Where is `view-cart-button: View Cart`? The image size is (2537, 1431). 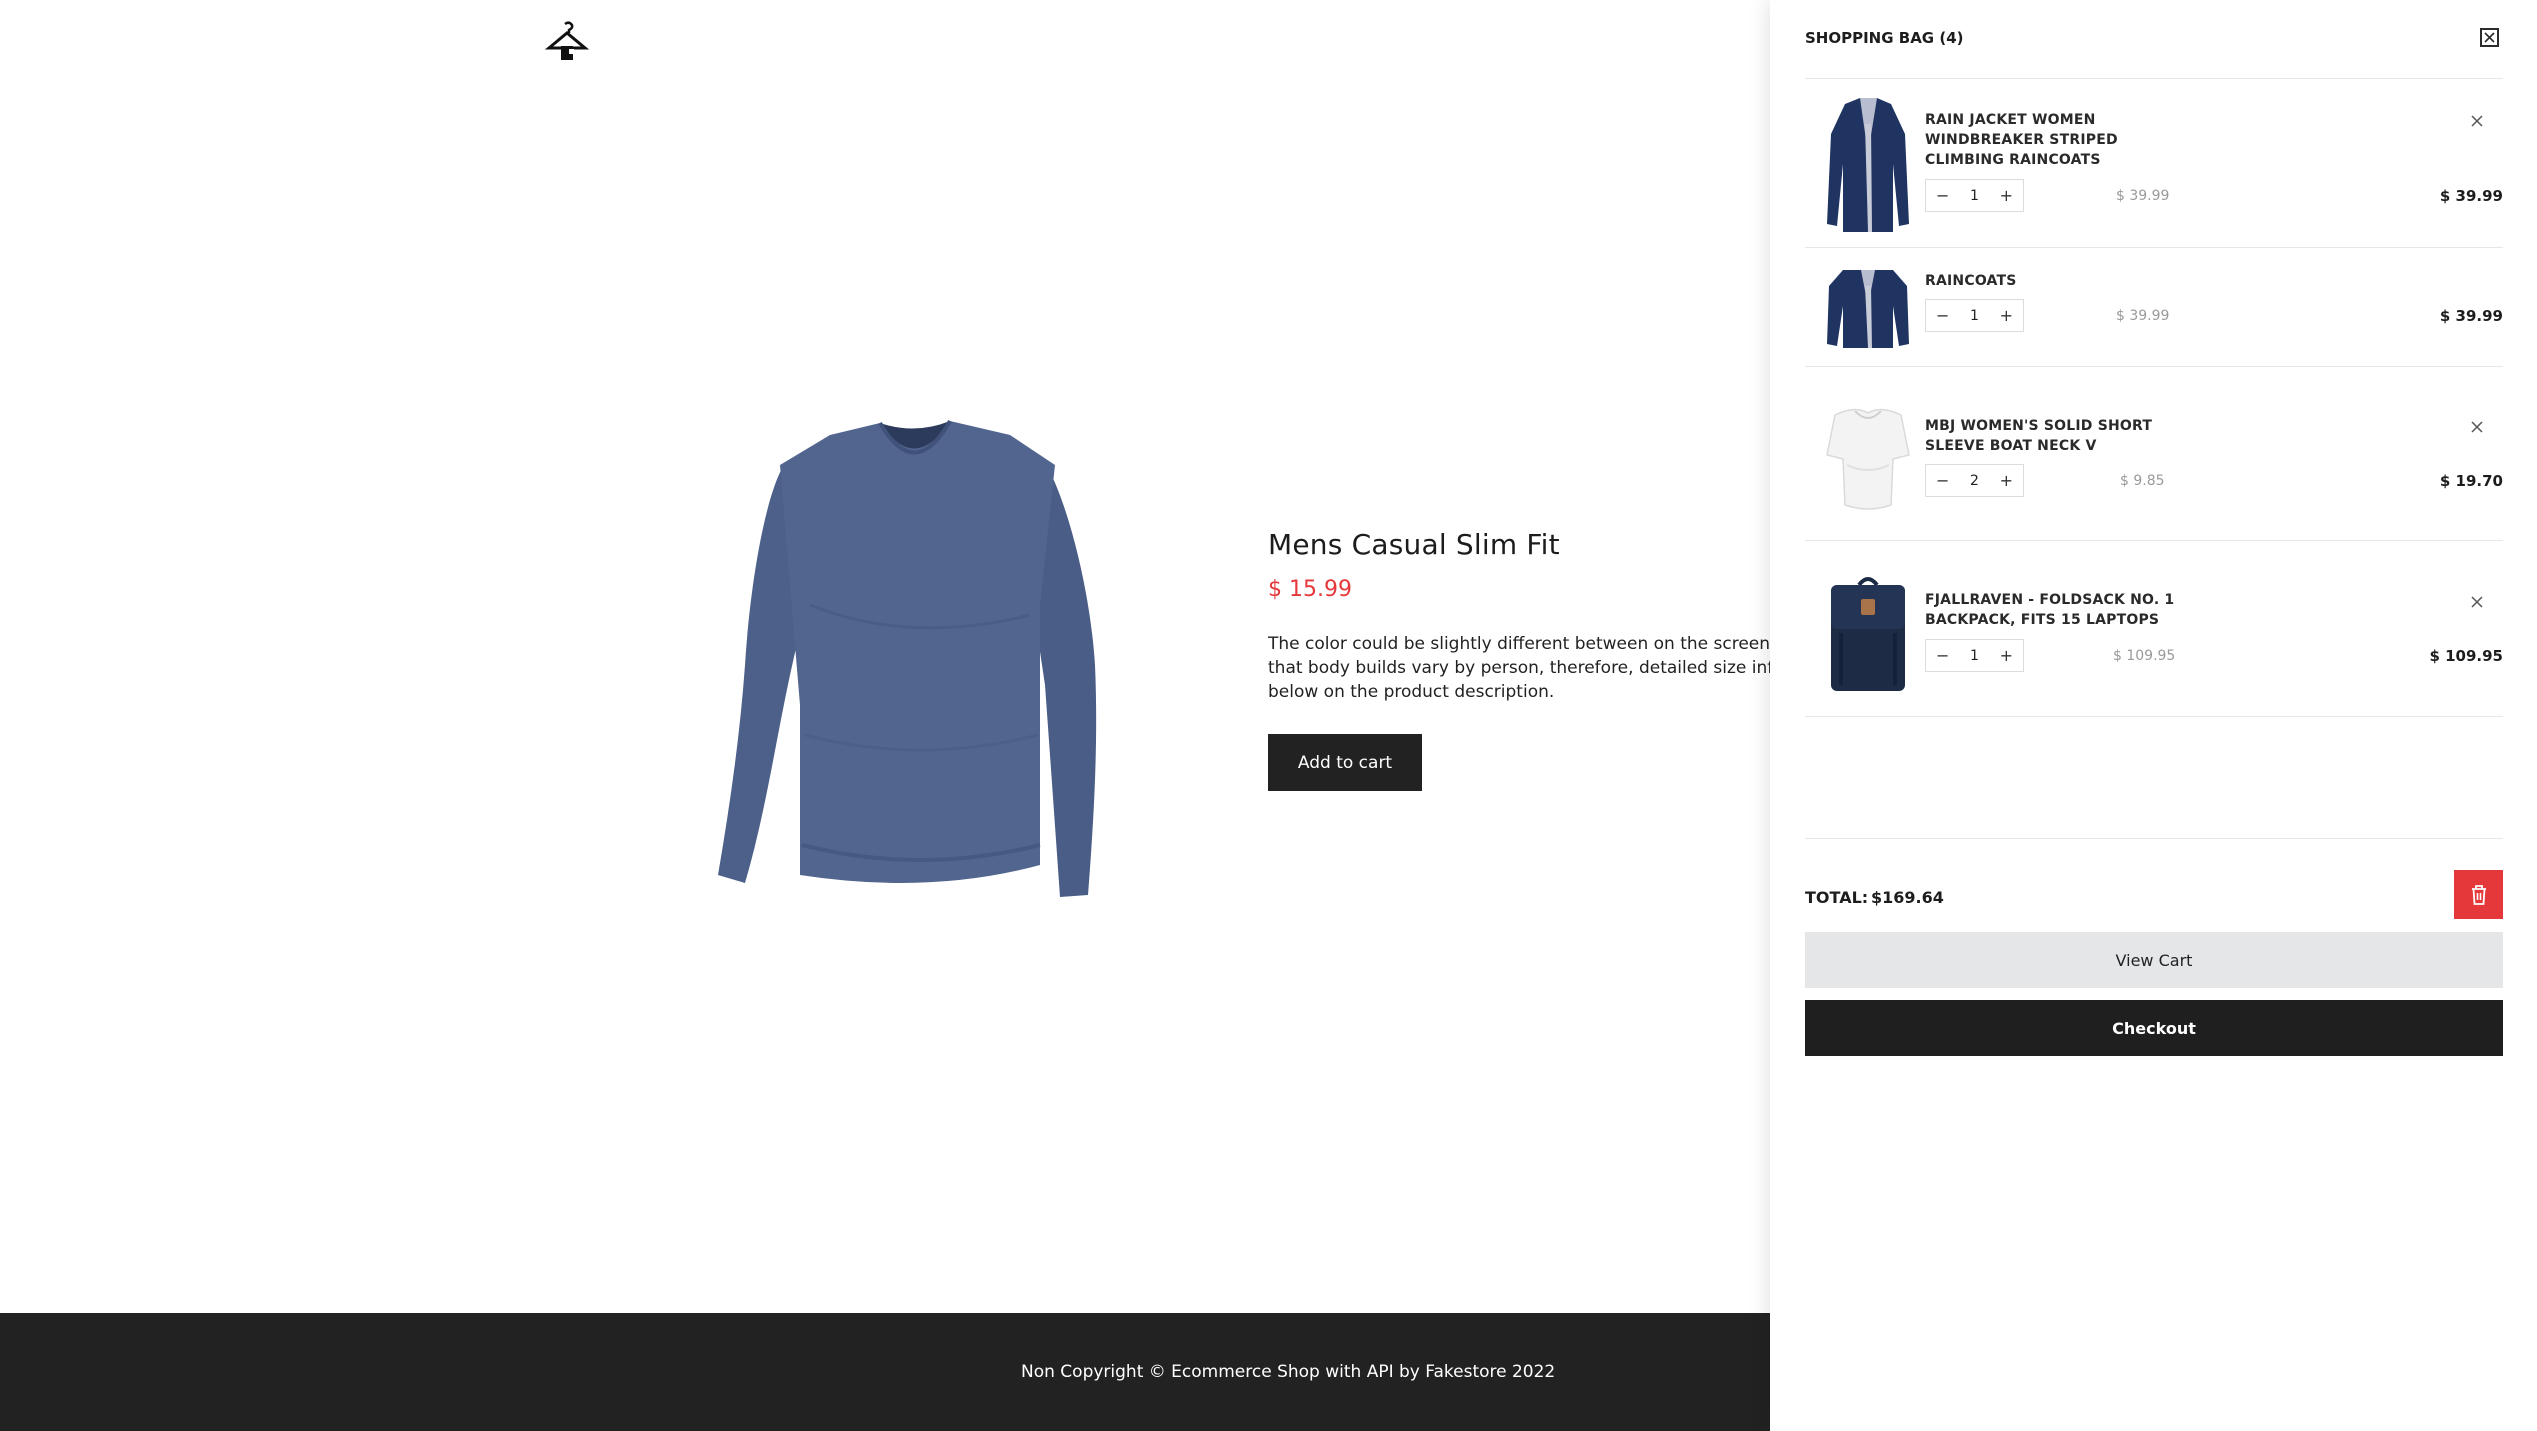
view-cart-button: View Cart is located at coordinates (2154, 960).